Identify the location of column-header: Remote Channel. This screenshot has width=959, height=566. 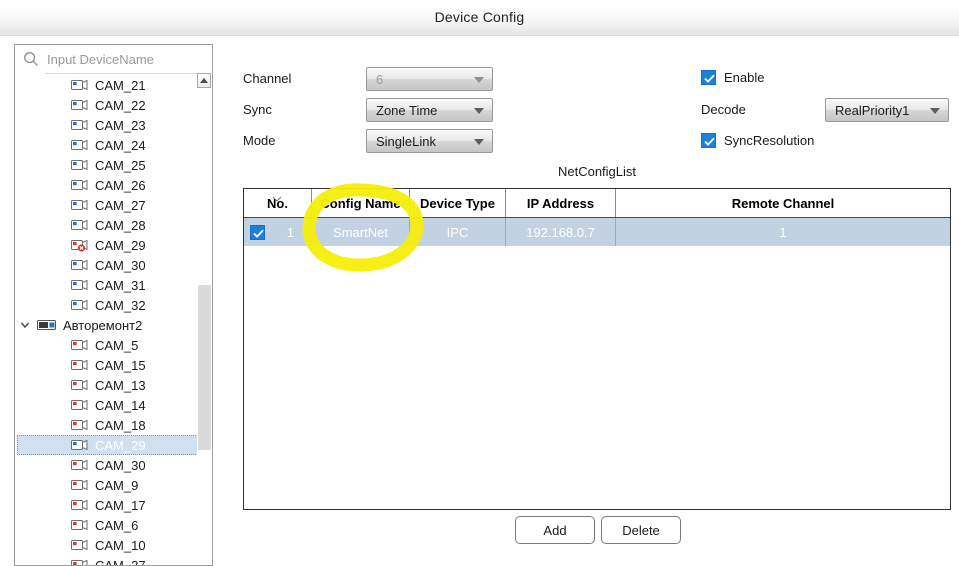
(783, 203).